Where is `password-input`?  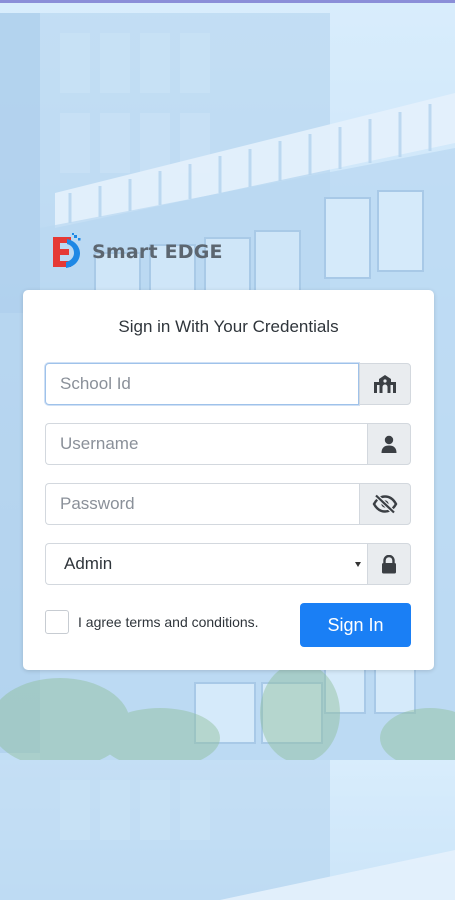
password-input is located at coordinates (202, 504).